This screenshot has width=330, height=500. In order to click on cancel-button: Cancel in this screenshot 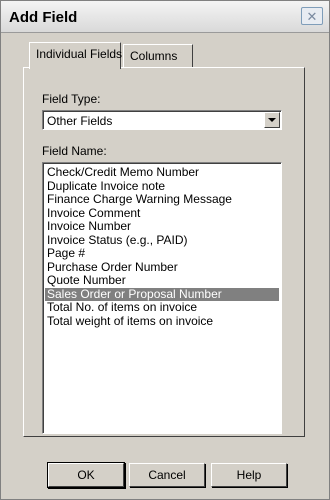, I will do `click(167, 475)`.